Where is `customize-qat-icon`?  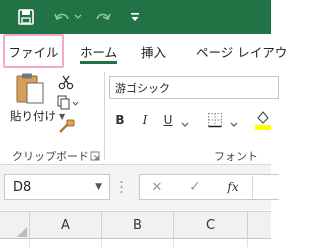
customize-qat-icon is located at coordinates (135, 17).